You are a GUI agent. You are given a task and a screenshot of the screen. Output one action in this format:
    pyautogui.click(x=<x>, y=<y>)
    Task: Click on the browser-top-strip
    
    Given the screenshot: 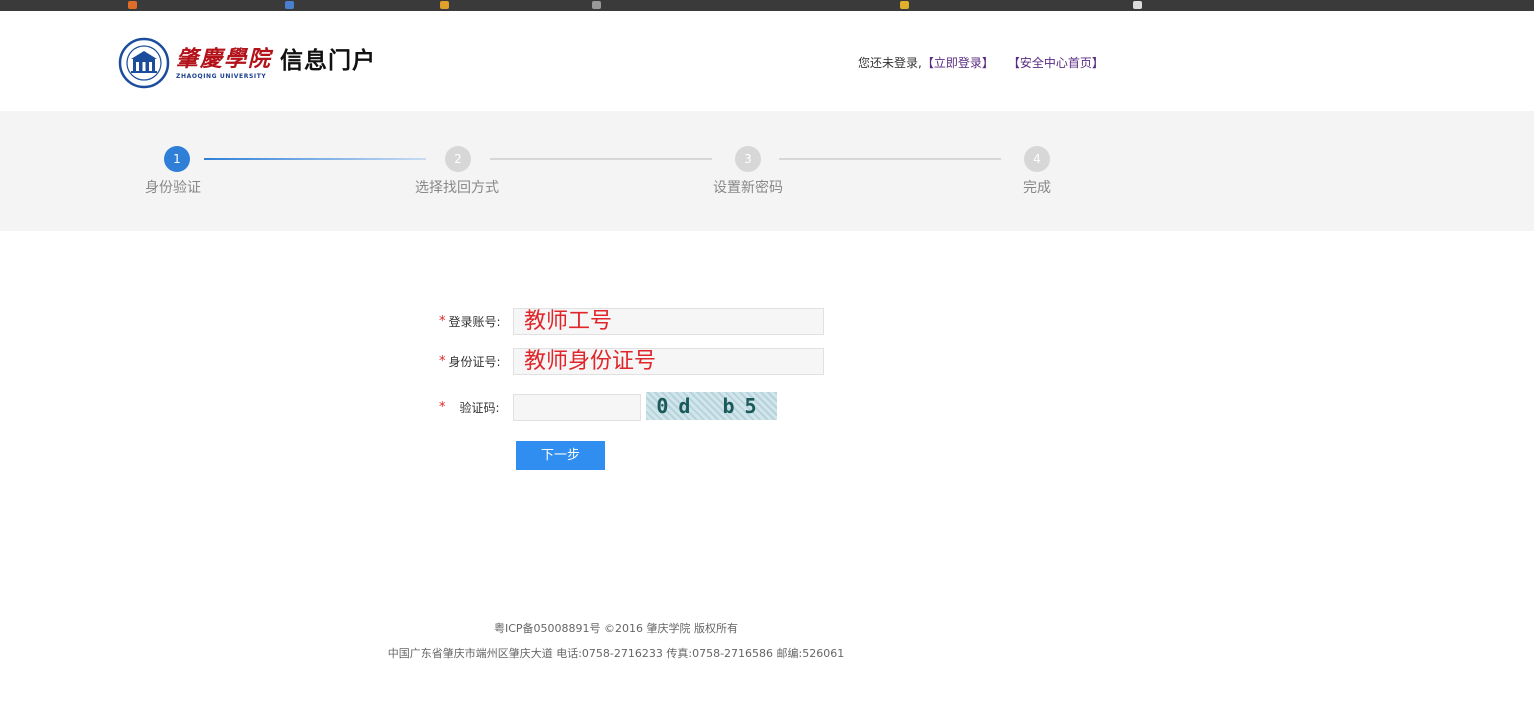 What is the action you would take?
    pyautogui.click(x=767, y=5)
    